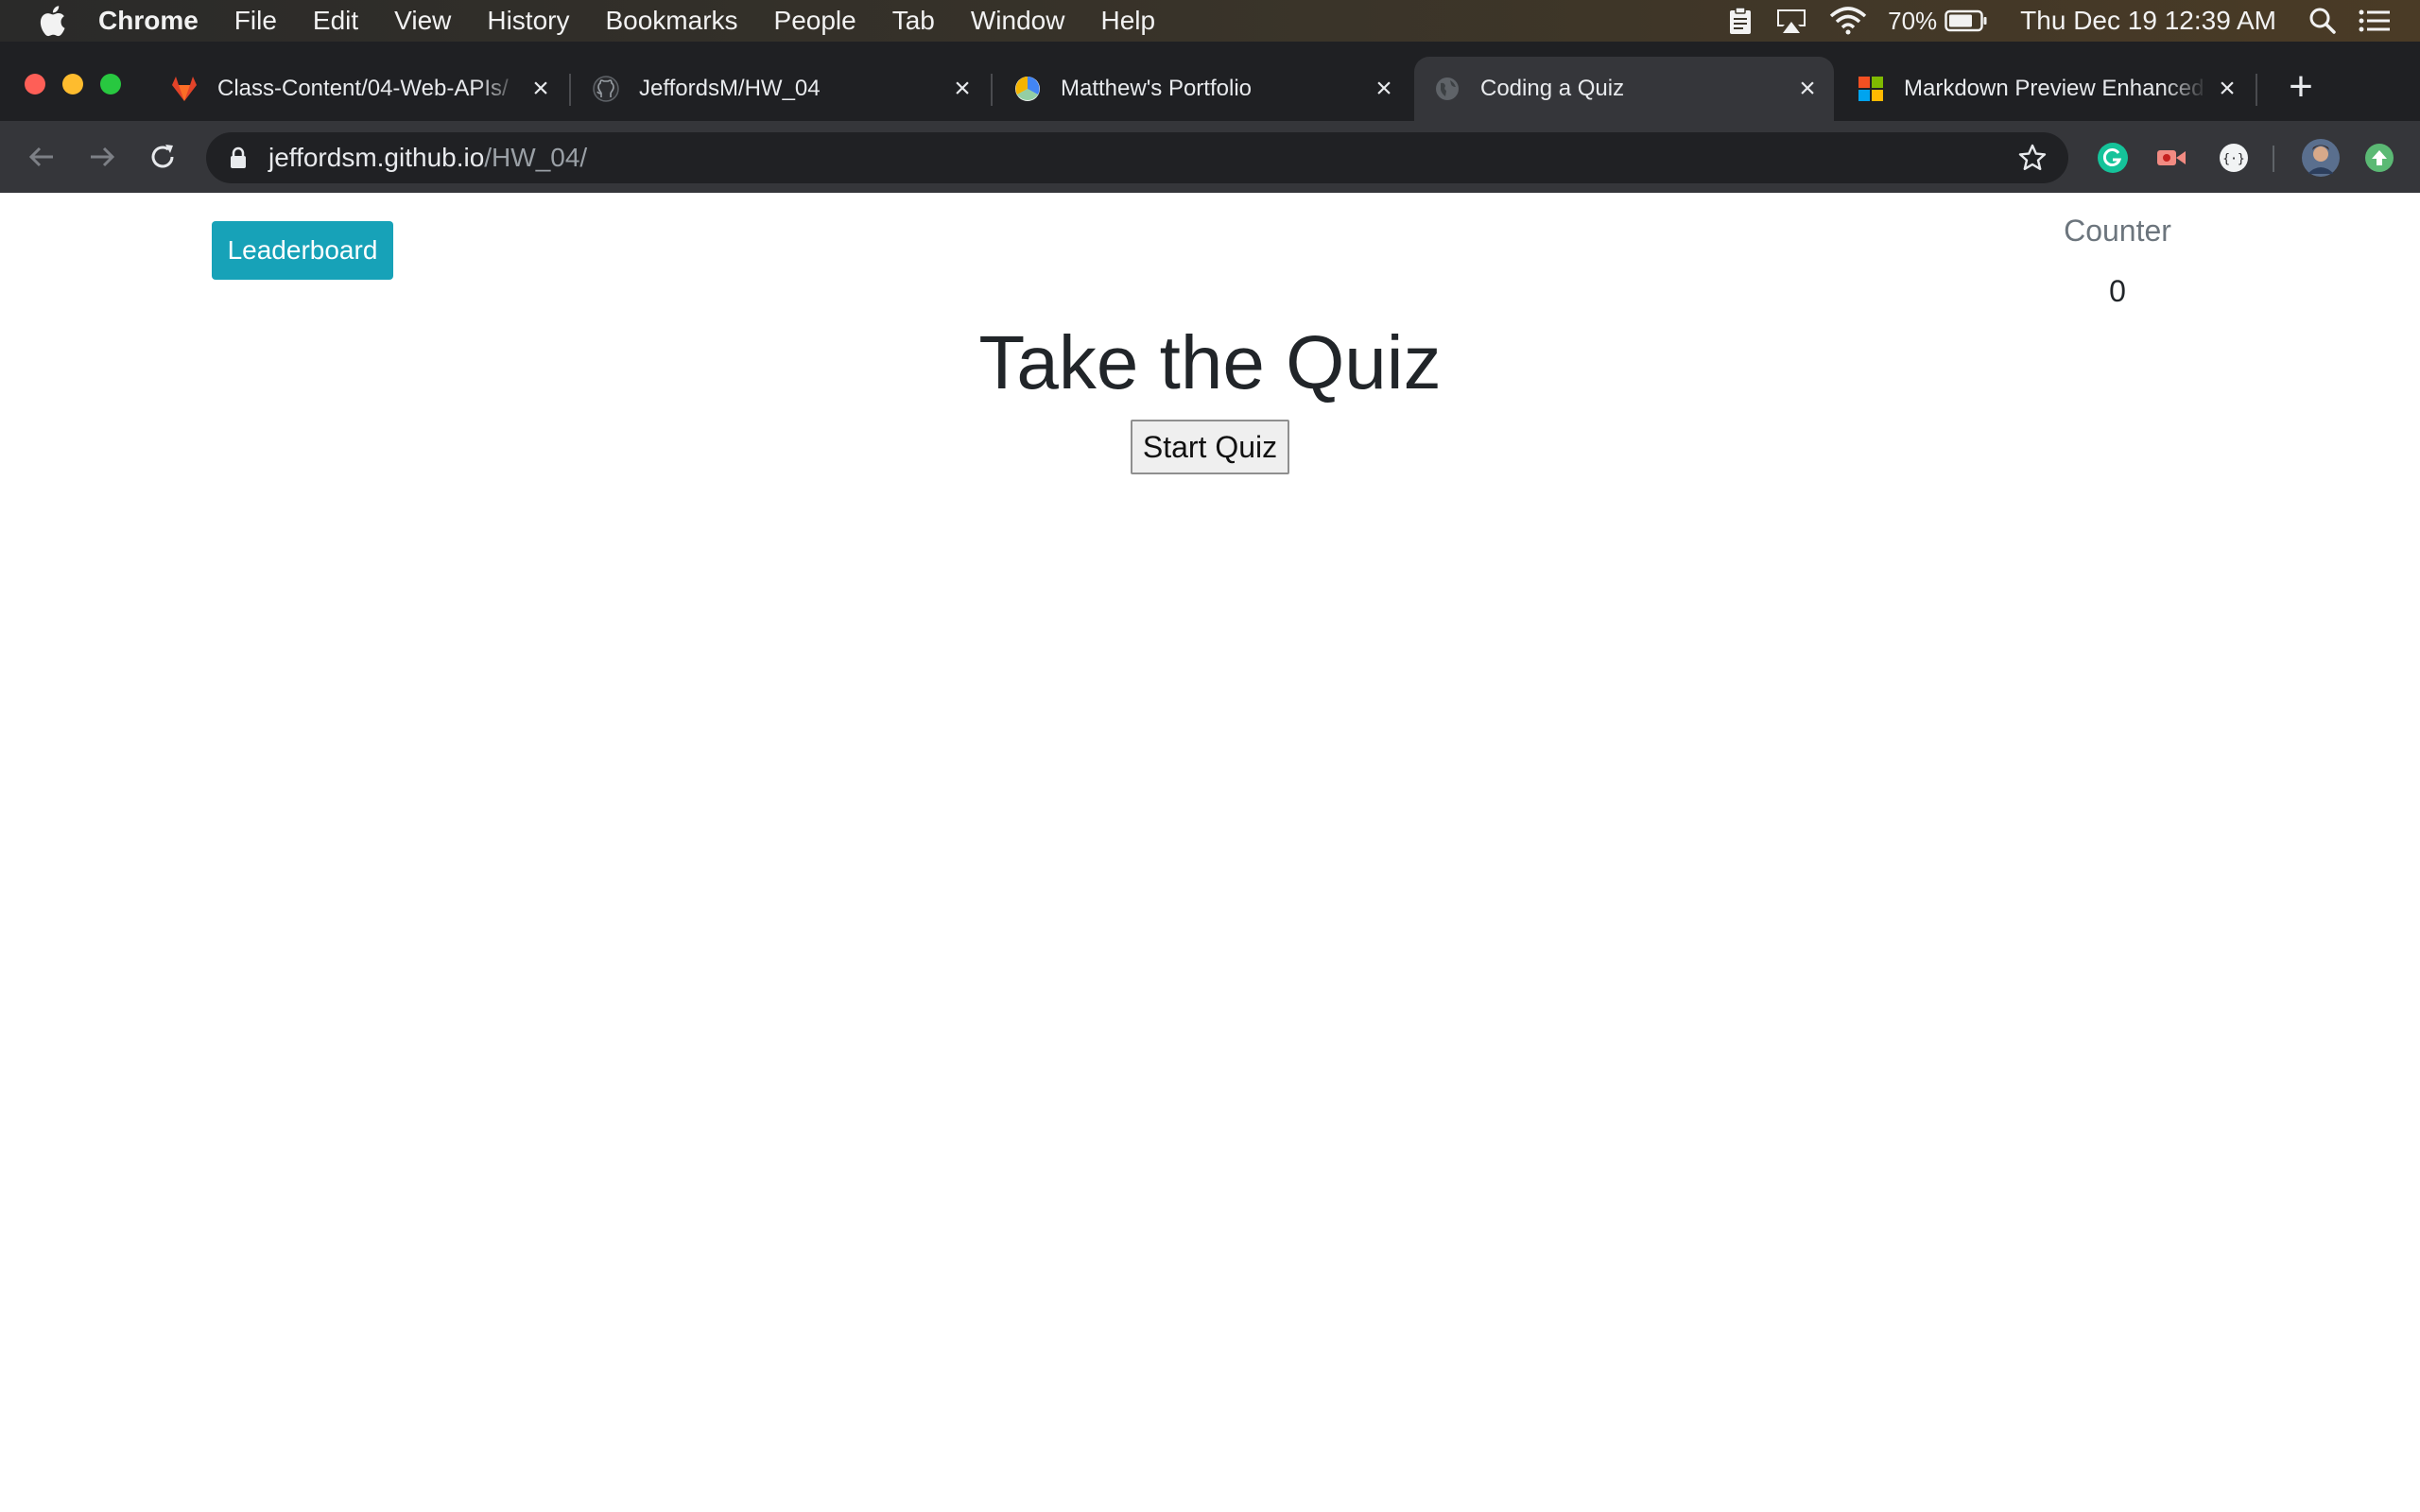  Describe the element at coordinates (606, 89) in the screenshot. I see `github-icon` at that location.